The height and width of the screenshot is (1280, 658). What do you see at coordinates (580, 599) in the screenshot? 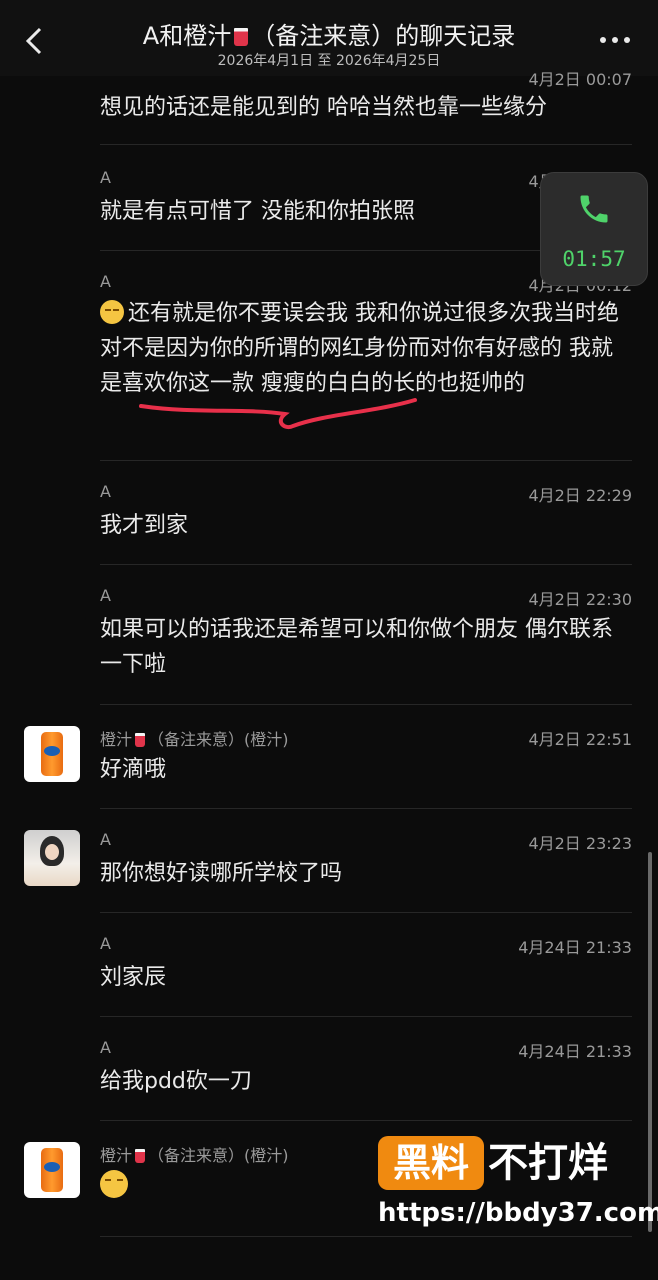
I see `message-time: 4月2日 22:30` at bounding box center [580, 599].